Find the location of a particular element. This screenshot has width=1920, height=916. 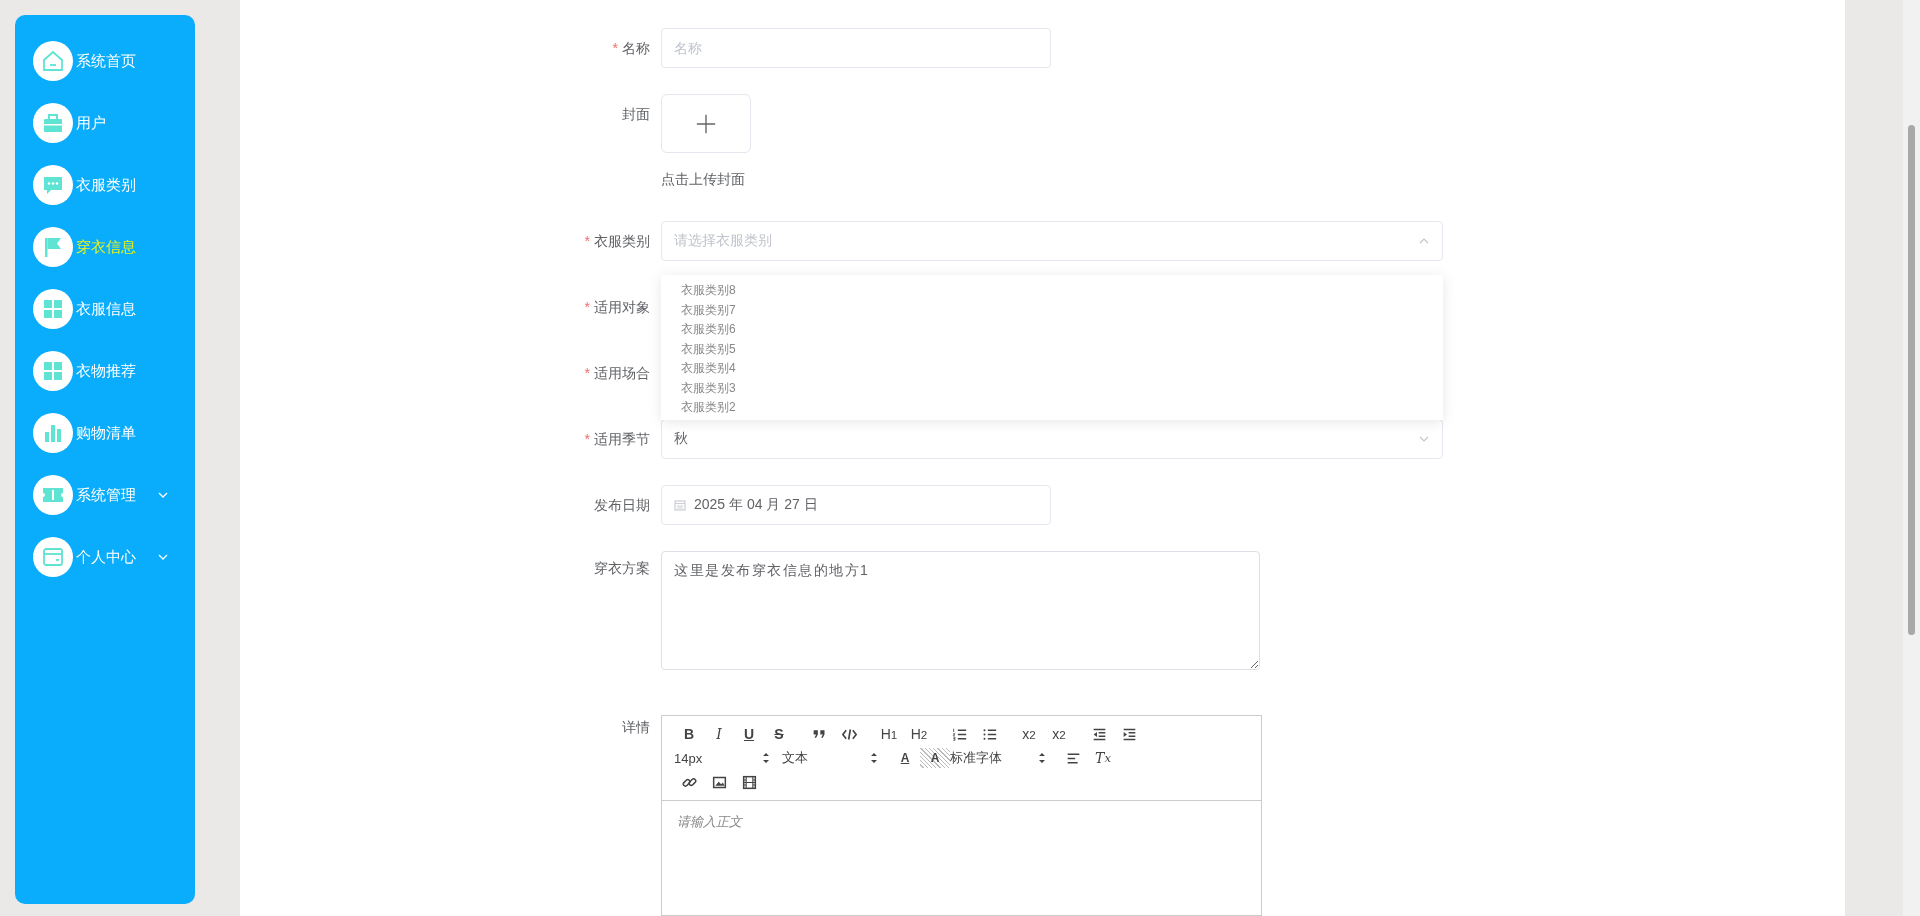

dropdown-option: 衣服类别4 is located at coordinates (1052, 369).